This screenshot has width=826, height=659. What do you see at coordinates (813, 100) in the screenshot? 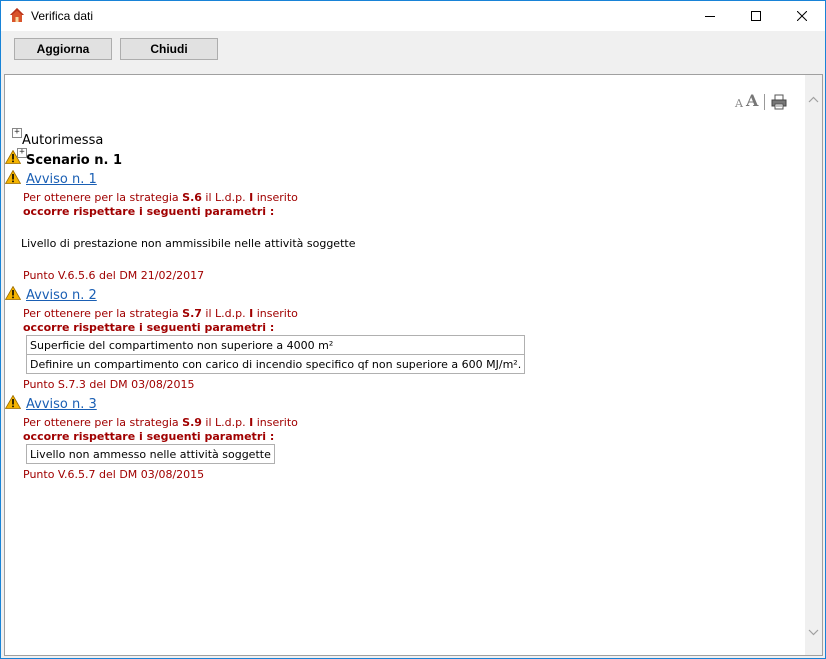
I see `scroll-up-icon` at bounding box center [813, 100].